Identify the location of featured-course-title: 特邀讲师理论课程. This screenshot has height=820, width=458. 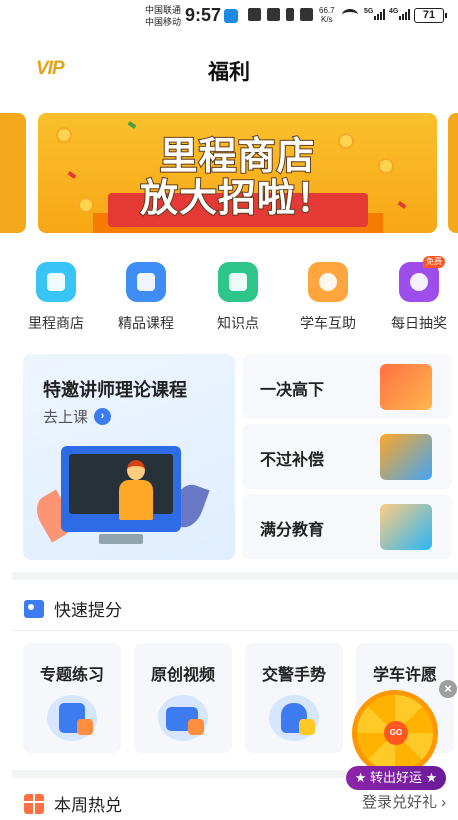
(115, 390).